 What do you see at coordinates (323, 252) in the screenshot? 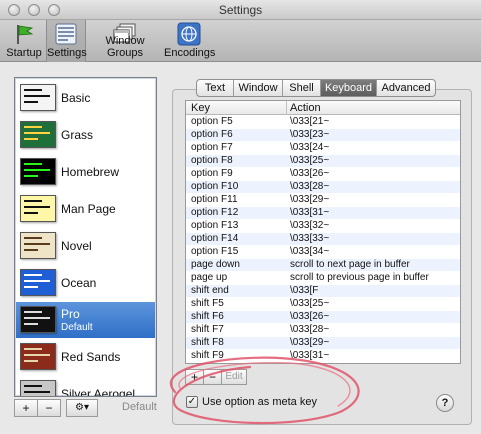
I see `table-row: option F15 \033[34~` at bounding box center [323, 252].